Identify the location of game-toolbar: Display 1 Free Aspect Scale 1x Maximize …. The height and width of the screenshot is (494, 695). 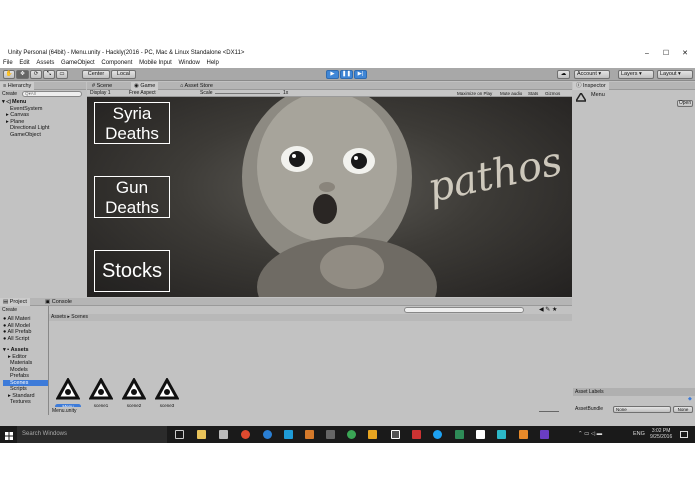
(329, 93).